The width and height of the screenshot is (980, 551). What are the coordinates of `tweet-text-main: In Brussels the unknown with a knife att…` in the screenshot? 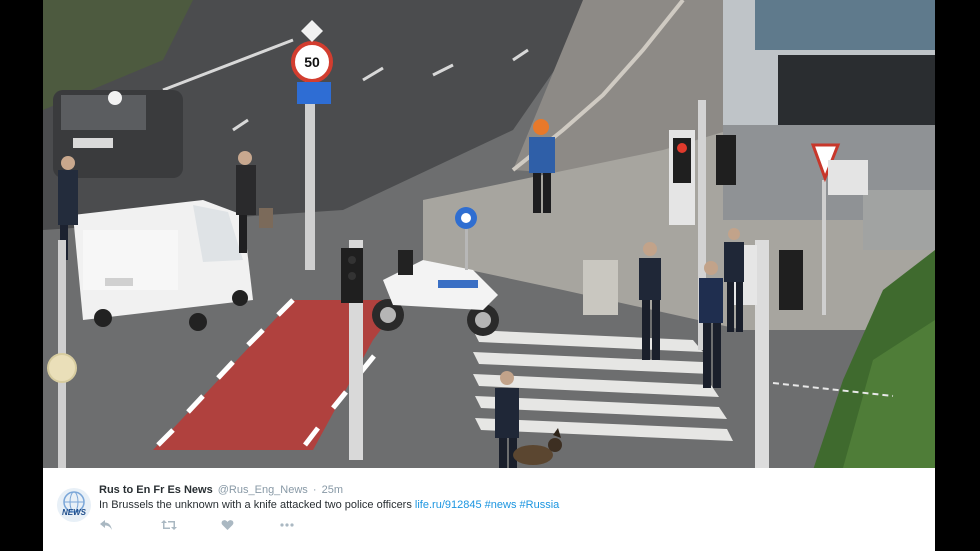 It's located at (255, 505).